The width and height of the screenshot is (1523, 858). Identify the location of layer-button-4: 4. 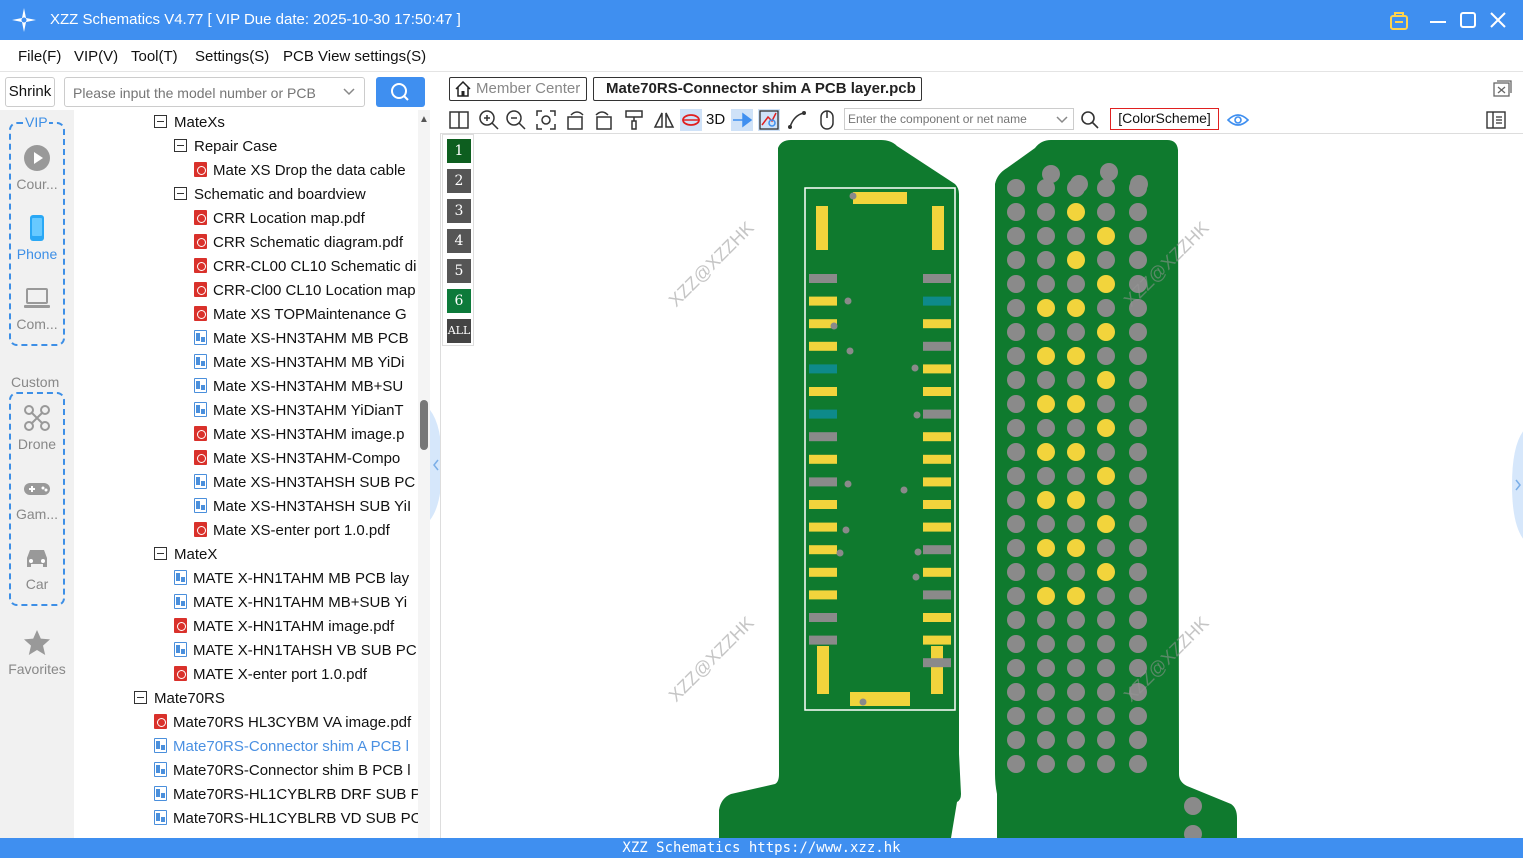
(459, 241).